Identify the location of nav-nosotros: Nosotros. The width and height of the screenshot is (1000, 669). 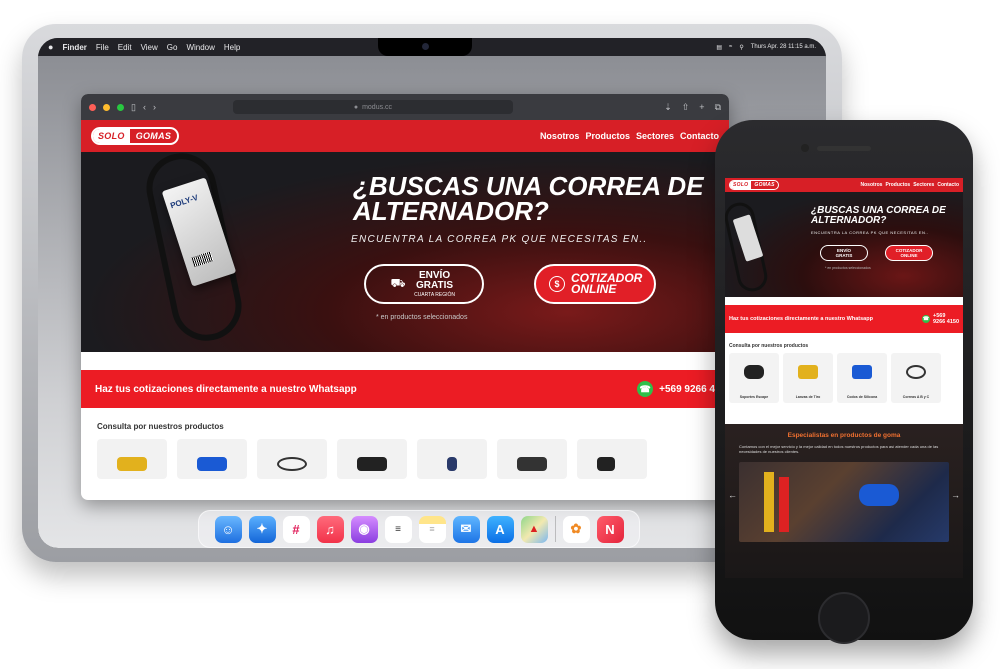
(560, 136).